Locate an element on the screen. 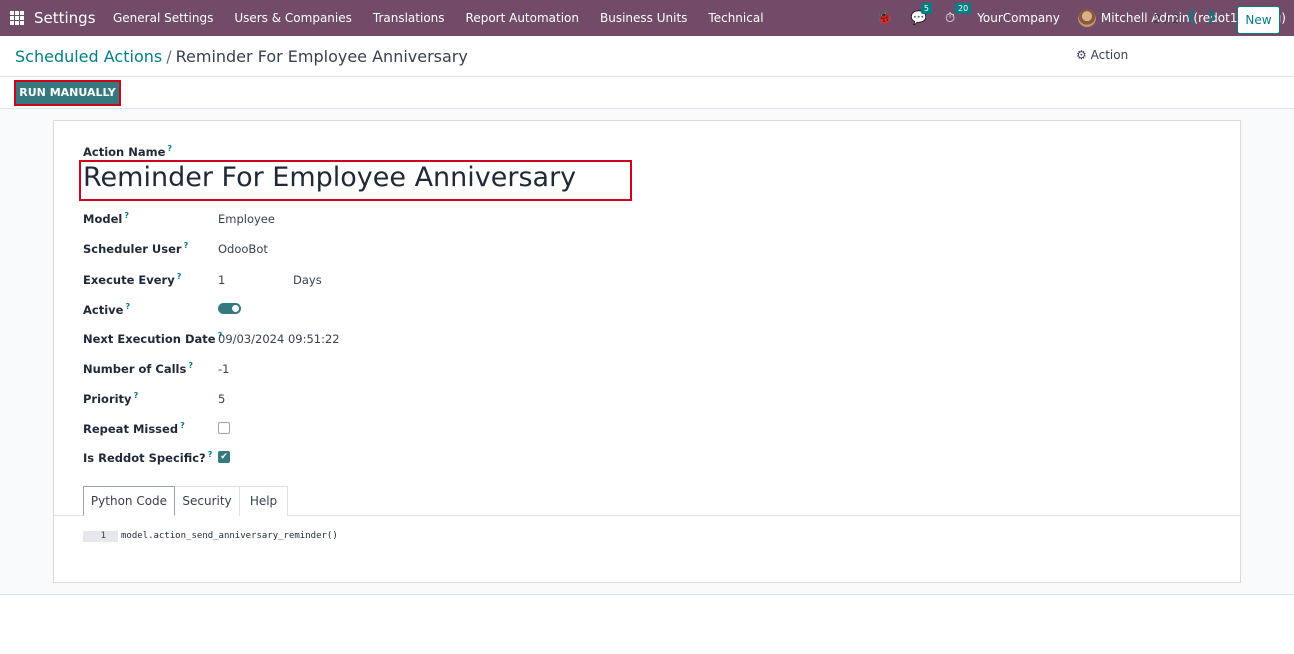  bug-icon: 🐞 is located at coordinates (885, 18).